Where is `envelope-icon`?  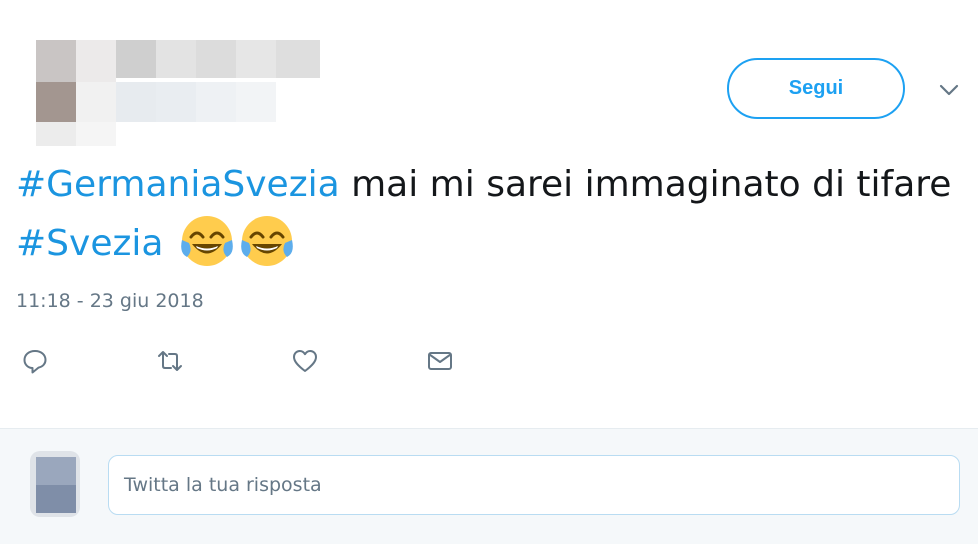 envelope-icon is located at coordinates (440, 361).